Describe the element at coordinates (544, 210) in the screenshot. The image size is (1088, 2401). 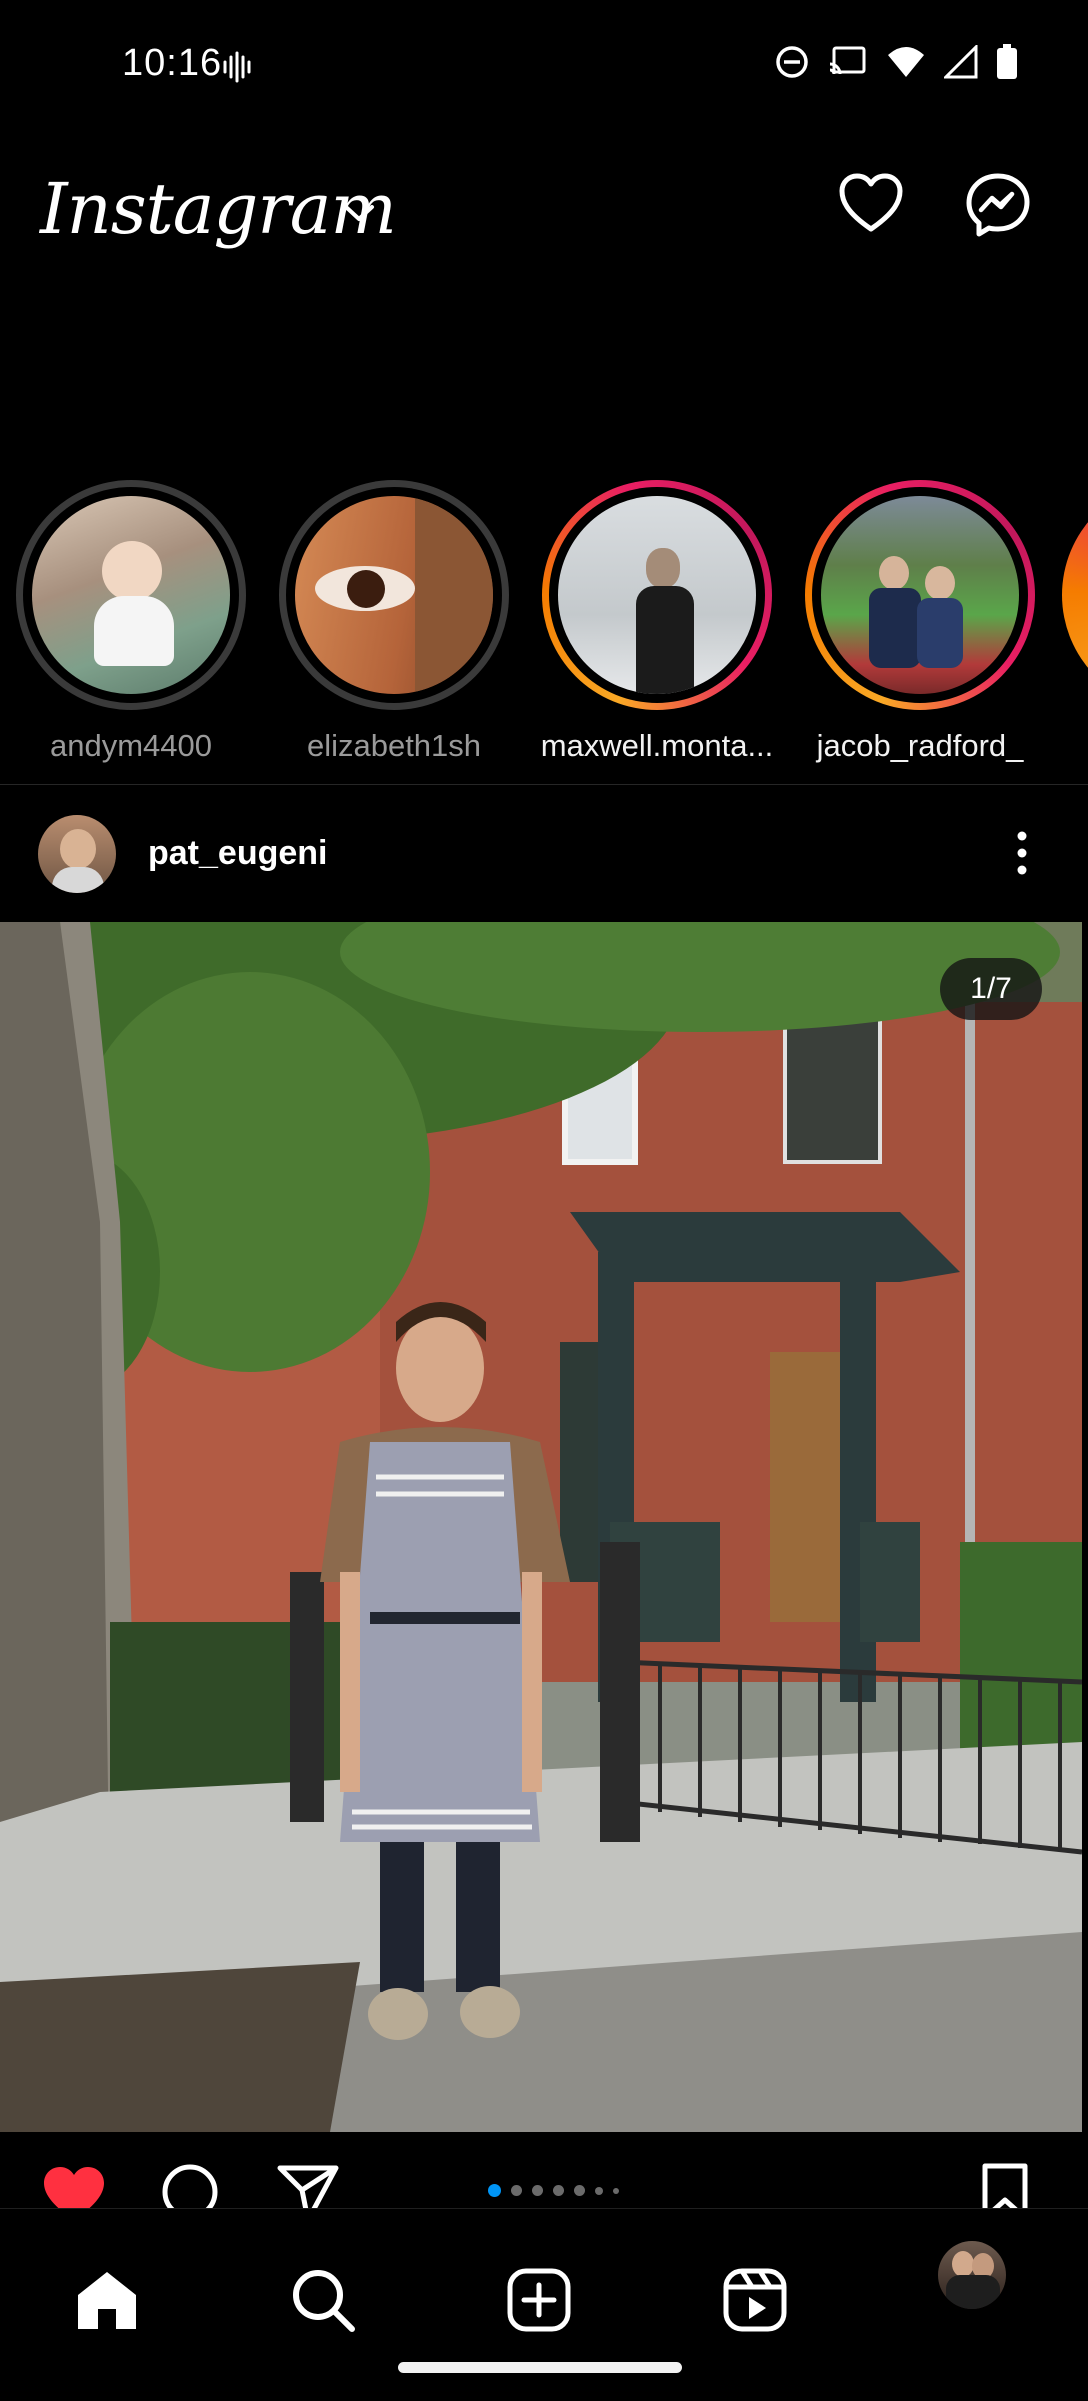
I see `app-header: Instagram` at that location.